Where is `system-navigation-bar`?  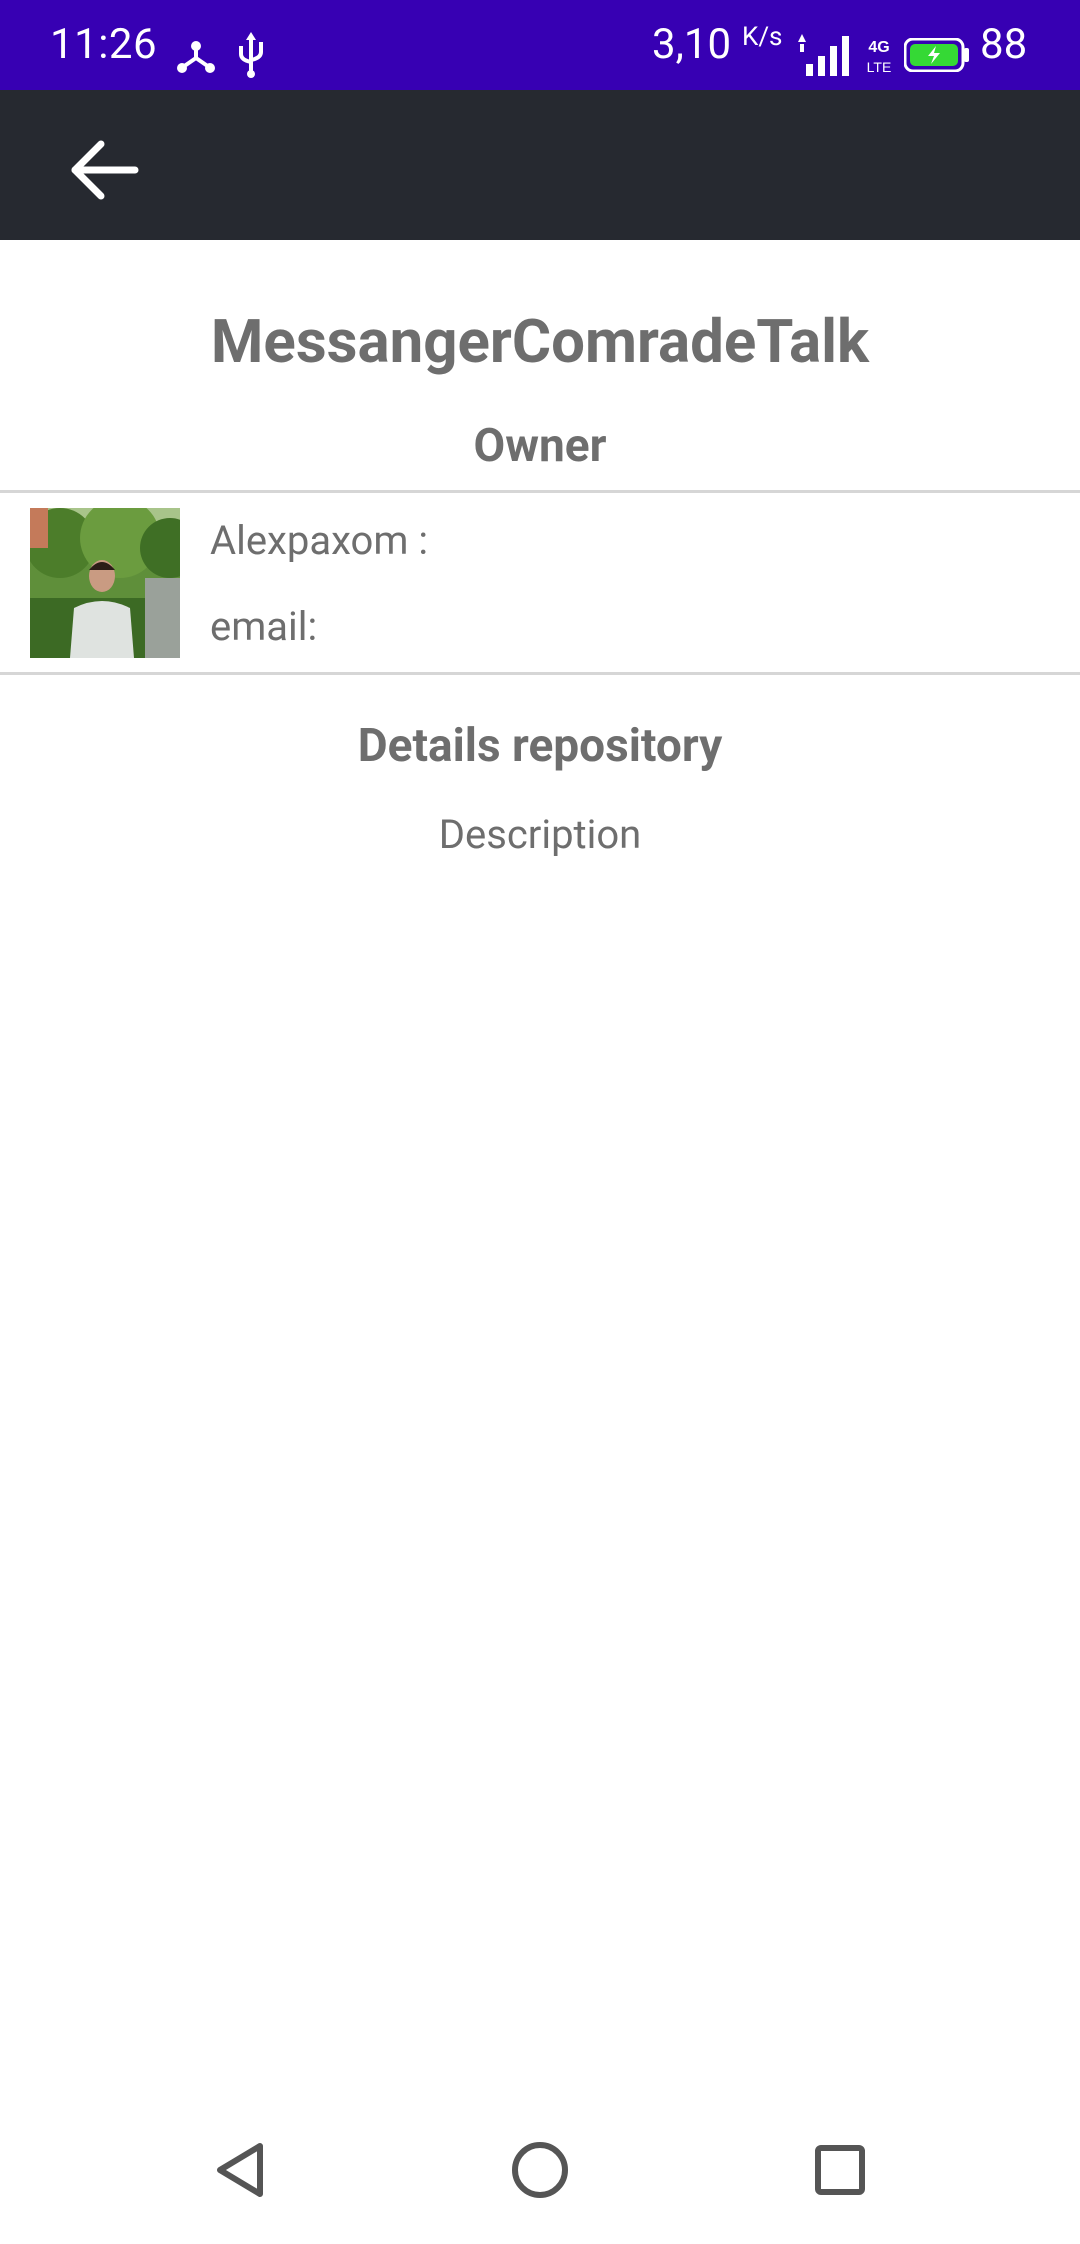
system-navigation-bar is located at coordinates (540, 2172).